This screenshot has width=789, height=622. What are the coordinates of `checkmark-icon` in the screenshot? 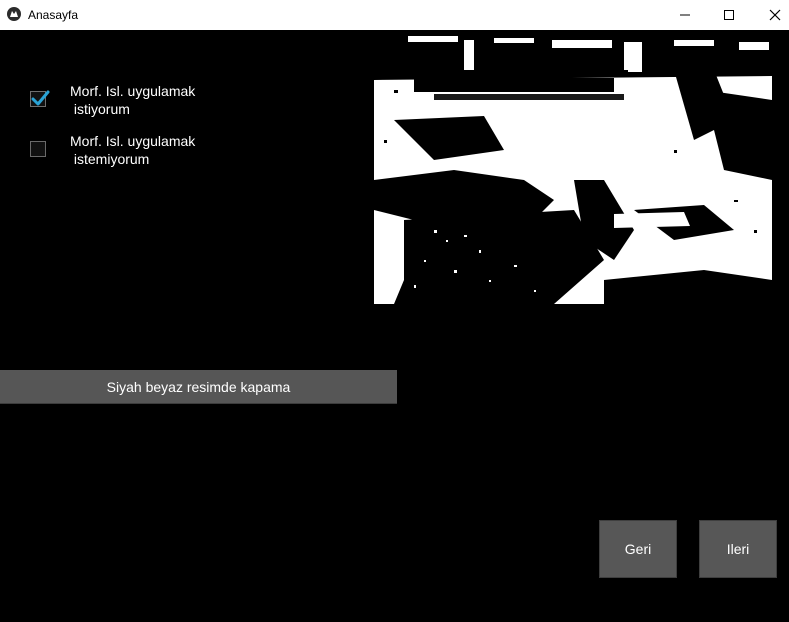 It's located at (40, 98).